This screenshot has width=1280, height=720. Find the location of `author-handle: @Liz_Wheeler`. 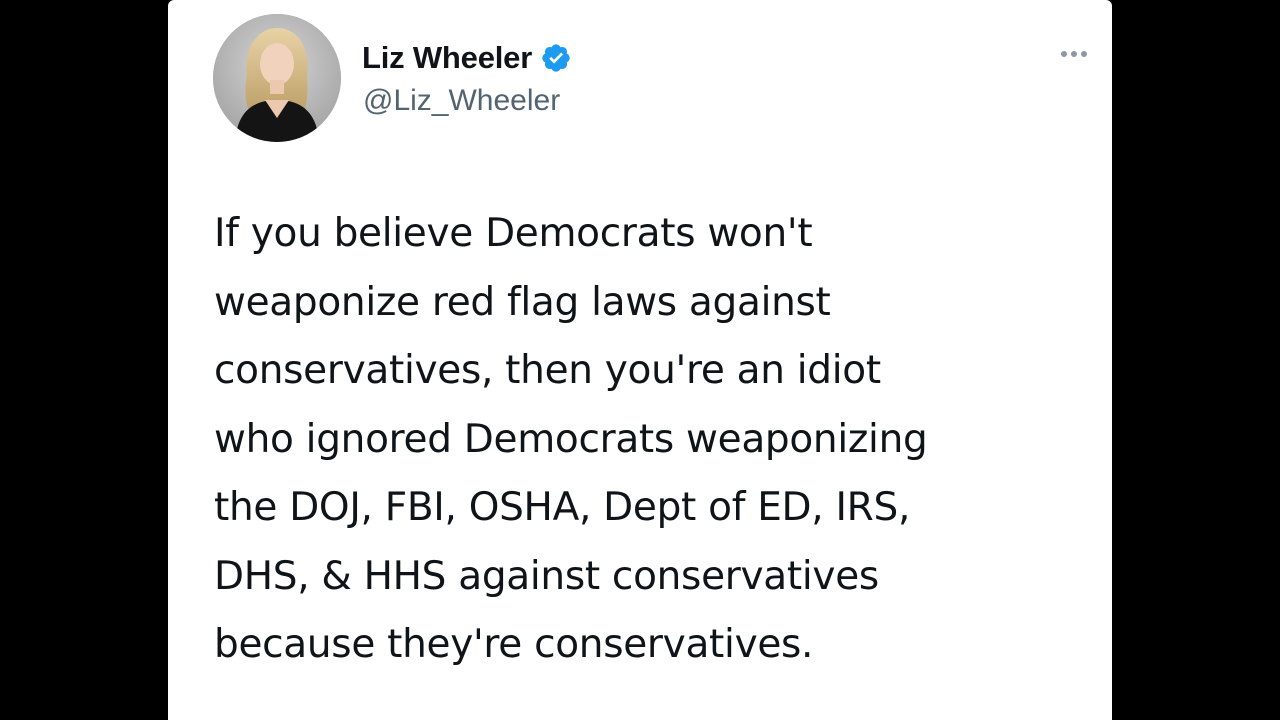

author-handle: @Liz_Wheeler is located at coordinates (461, 101).